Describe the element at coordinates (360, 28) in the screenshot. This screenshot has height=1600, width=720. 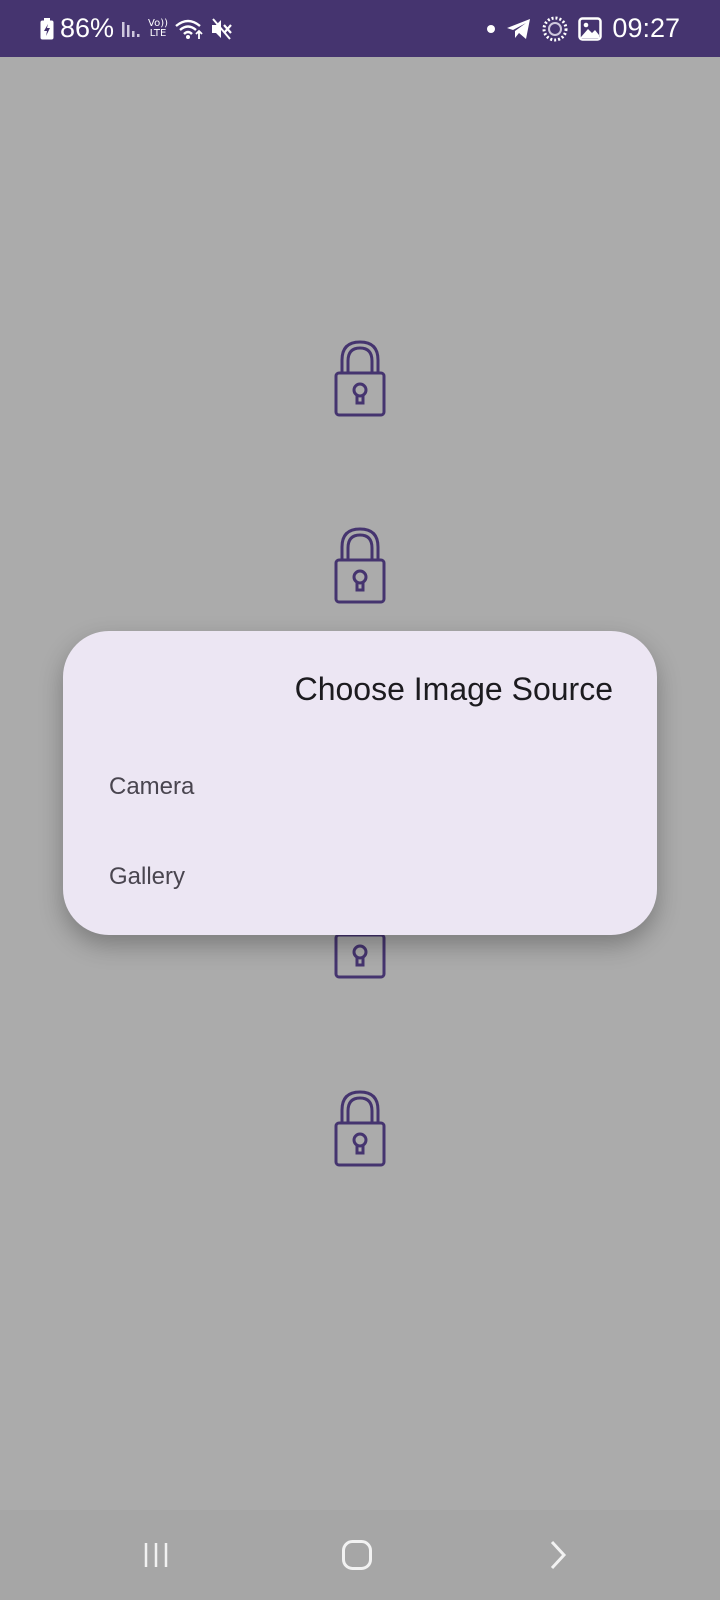
I see `status-bar: 86% Vo)) LTE 09:27` at that location.